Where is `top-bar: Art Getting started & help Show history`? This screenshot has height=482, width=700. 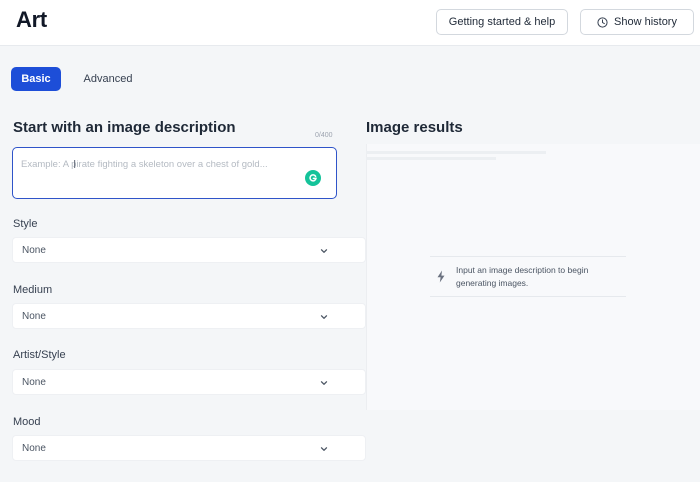 top-bar: Art Getting started & help Show history is located at coordinates (350, 23).